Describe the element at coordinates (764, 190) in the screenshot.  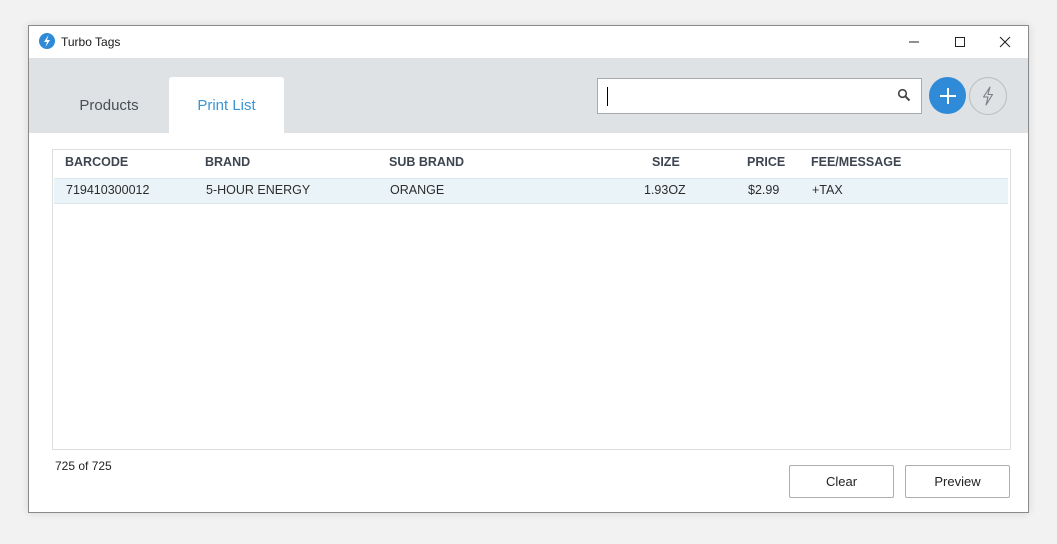
I see `cell-price: $2.99` at that location.